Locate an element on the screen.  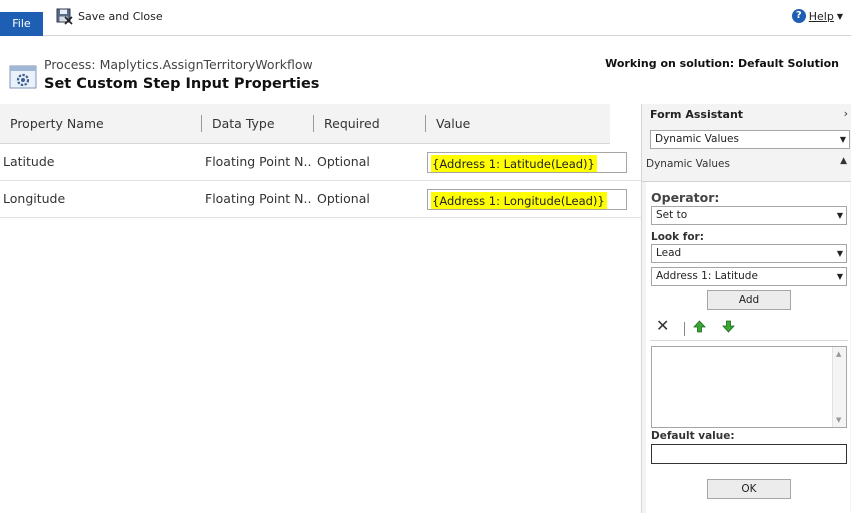
value-input: {Address 1: Longitude(Lead)} is located at coordinates (527, 199).